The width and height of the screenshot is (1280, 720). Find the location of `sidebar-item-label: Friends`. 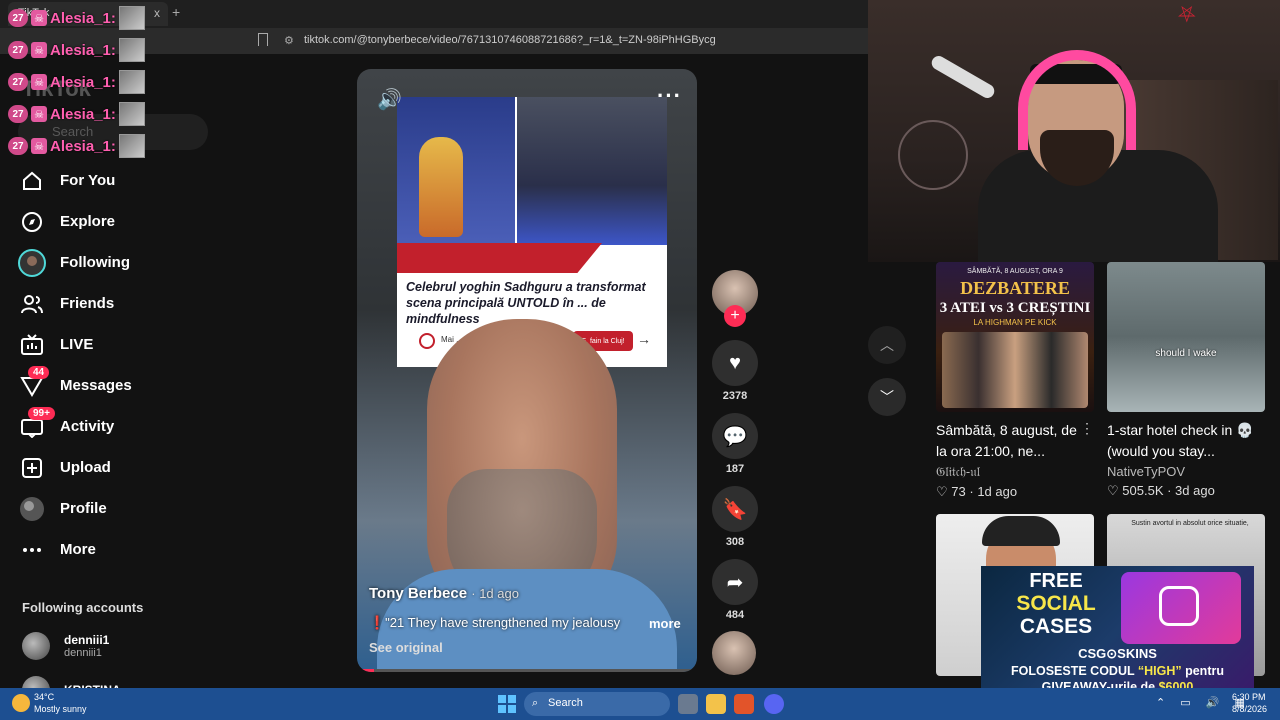

sidebar-item-label: Friends is located at coordinates (87, 303).